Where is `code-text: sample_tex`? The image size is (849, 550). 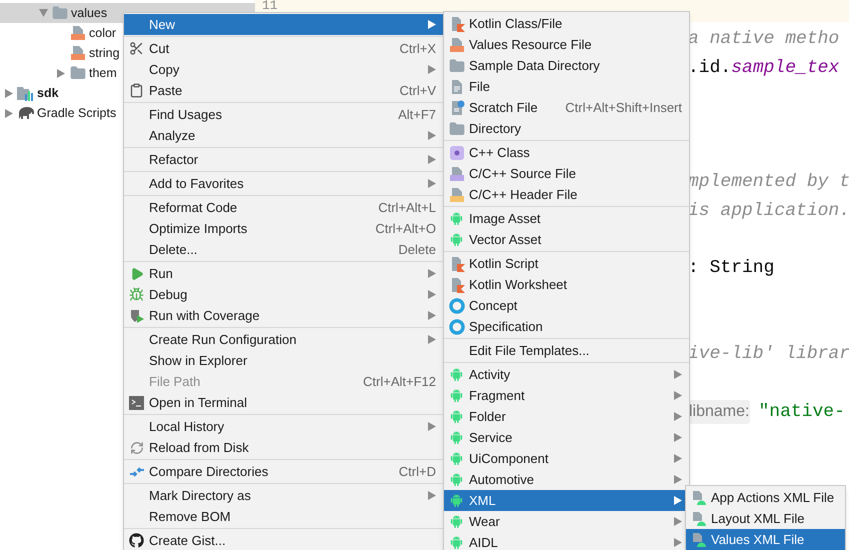
code-text: sample_tex is located at coordinates (785, 68).